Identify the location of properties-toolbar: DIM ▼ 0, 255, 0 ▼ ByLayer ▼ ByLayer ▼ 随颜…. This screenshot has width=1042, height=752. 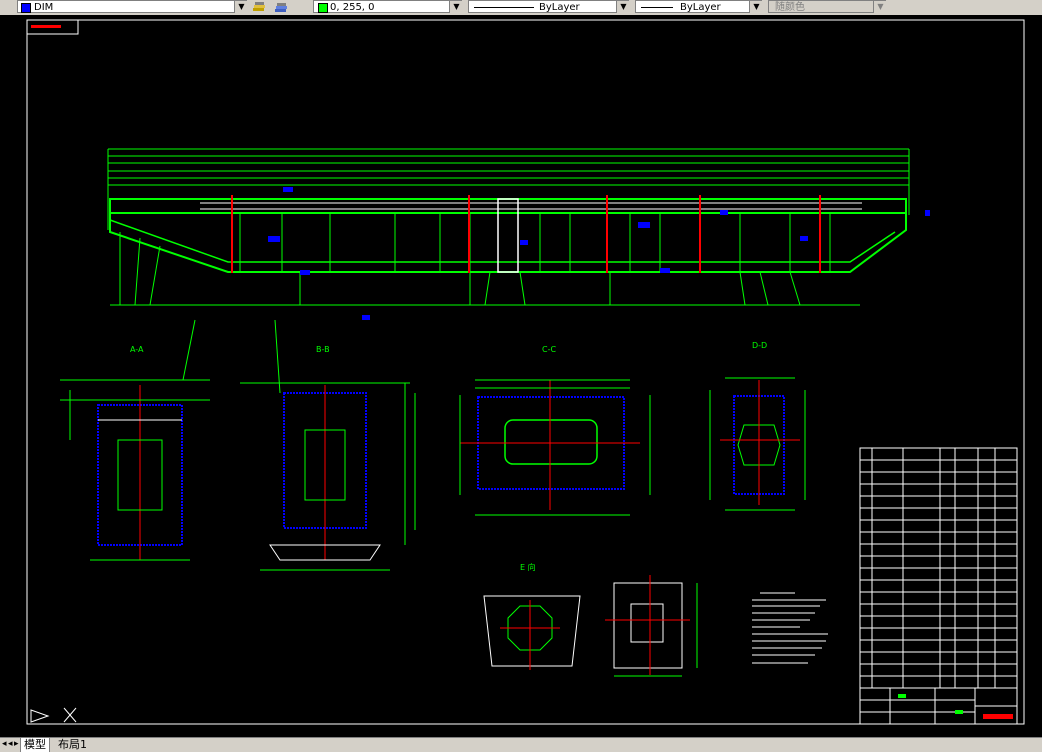
(521, 8).